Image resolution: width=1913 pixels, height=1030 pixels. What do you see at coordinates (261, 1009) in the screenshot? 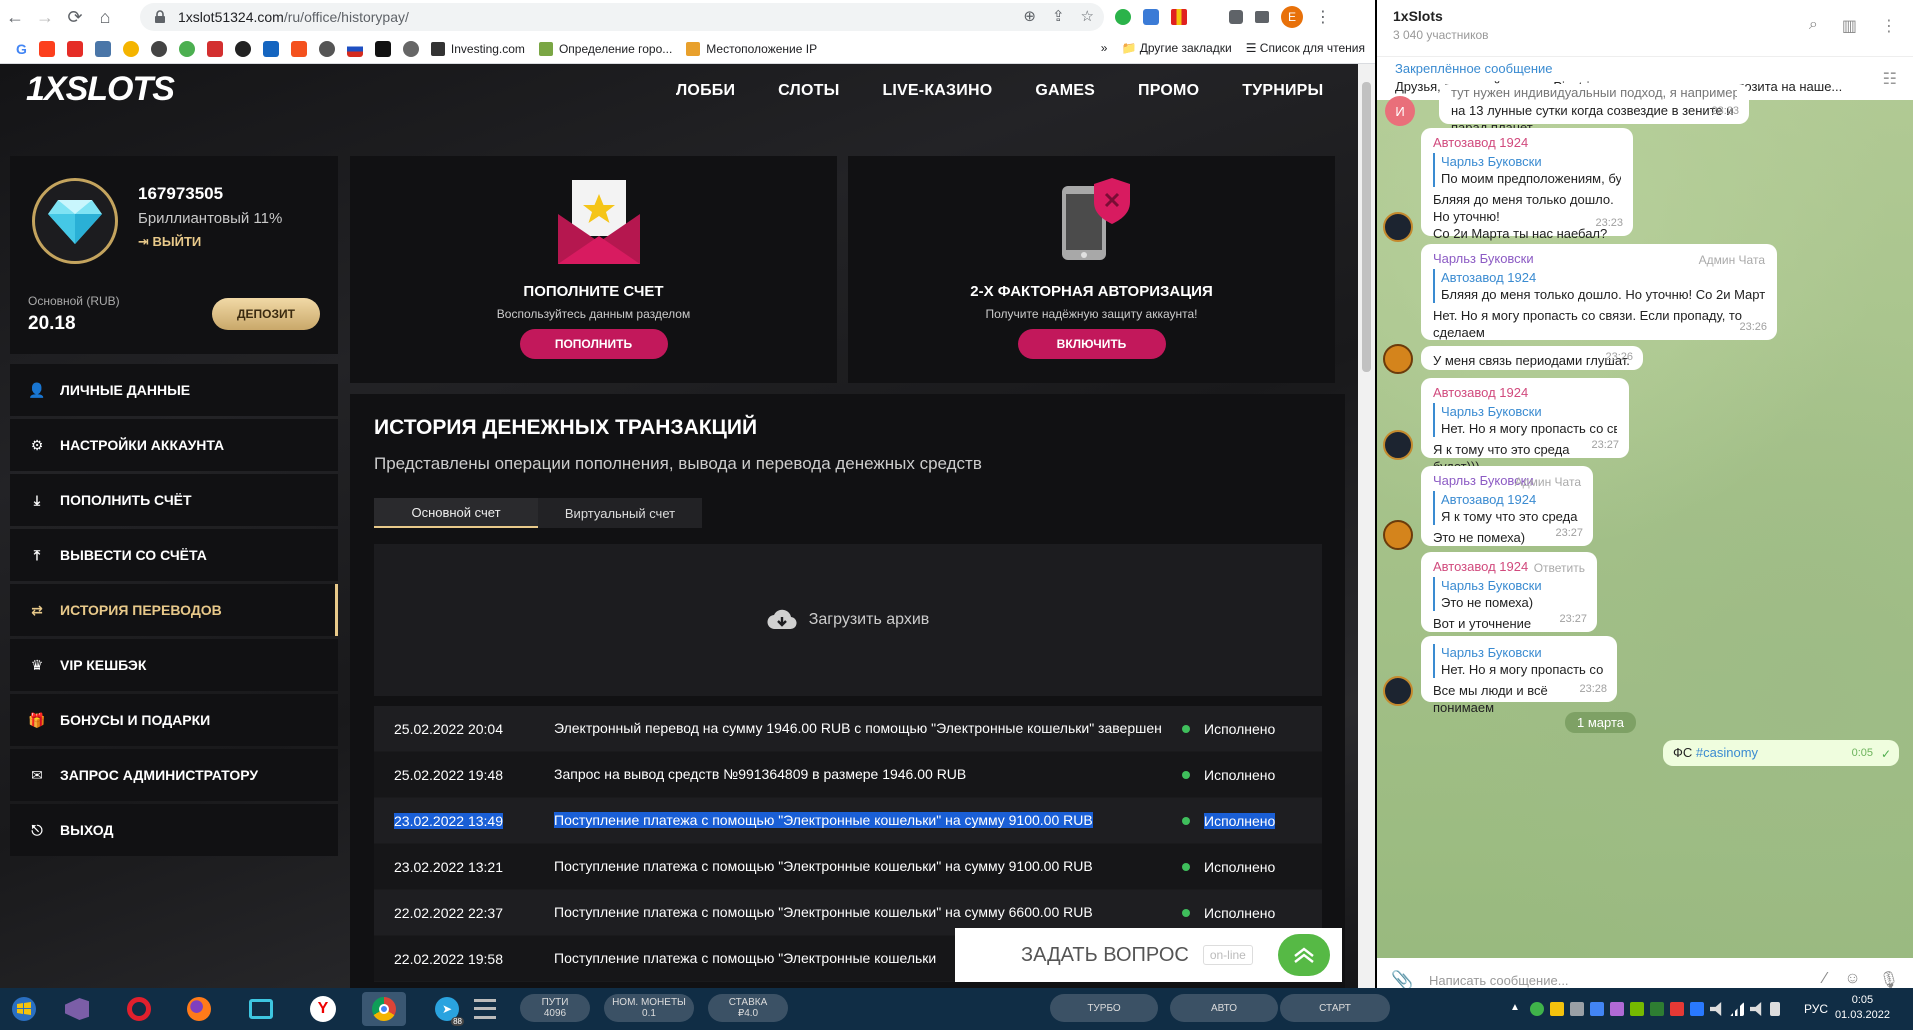
I see `remote-desktop-icon` at bounding box center [261, 1009].